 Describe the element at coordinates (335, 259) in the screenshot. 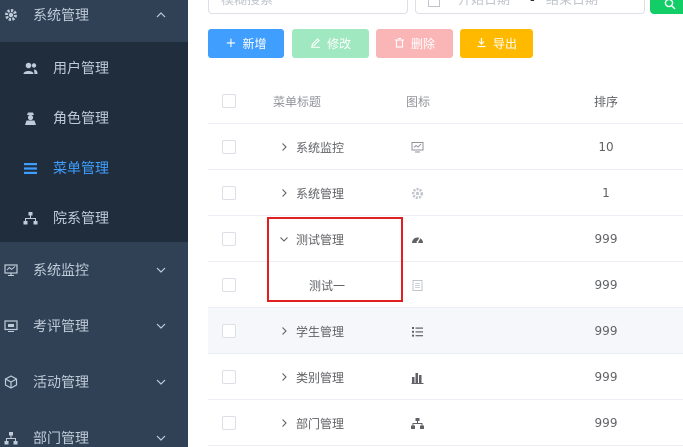

I see `highlight-annotation-box` at that location.